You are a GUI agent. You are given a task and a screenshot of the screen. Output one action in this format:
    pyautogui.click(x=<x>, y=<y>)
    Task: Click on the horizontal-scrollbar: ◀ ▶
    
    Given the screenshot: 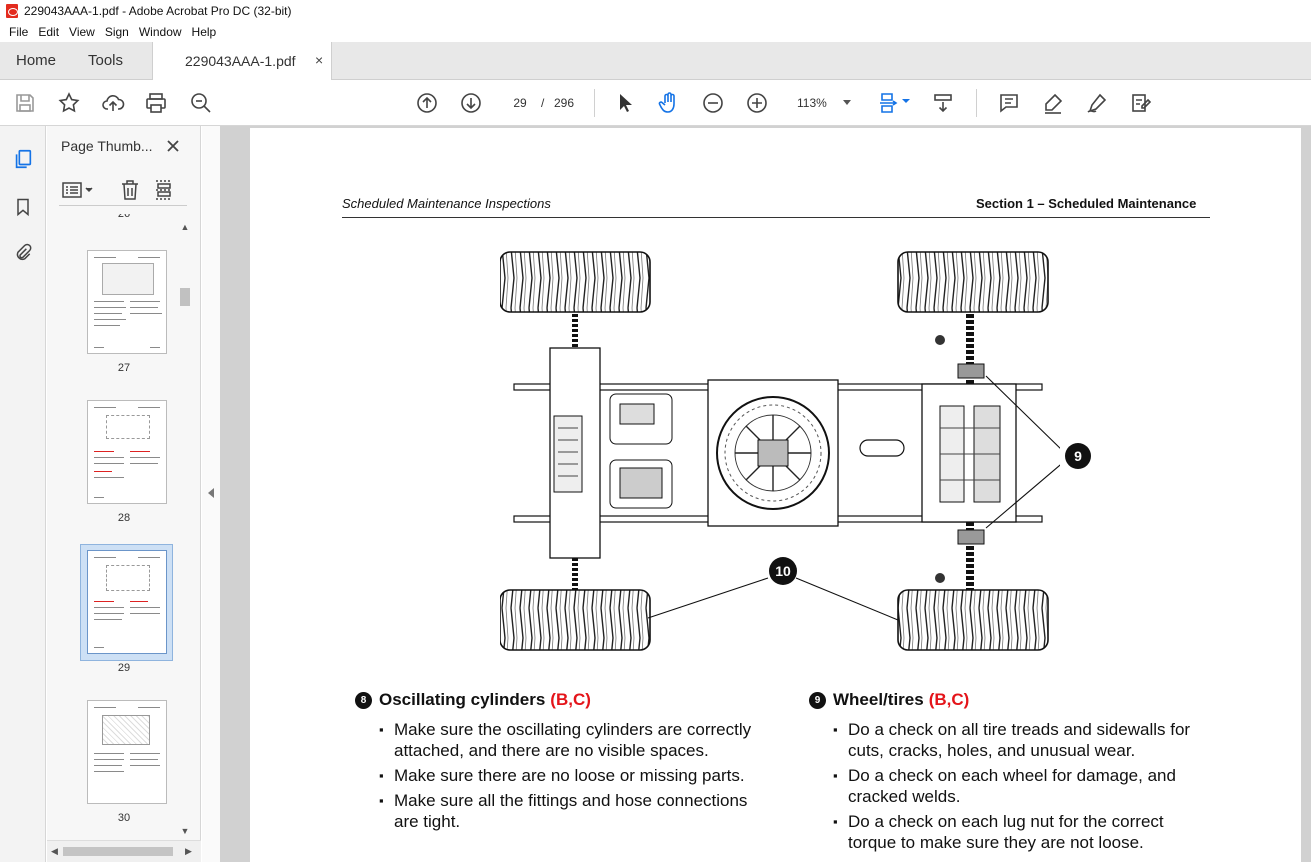 What is the action you would take?
    pyautogui.click(x=124, y=851)
    